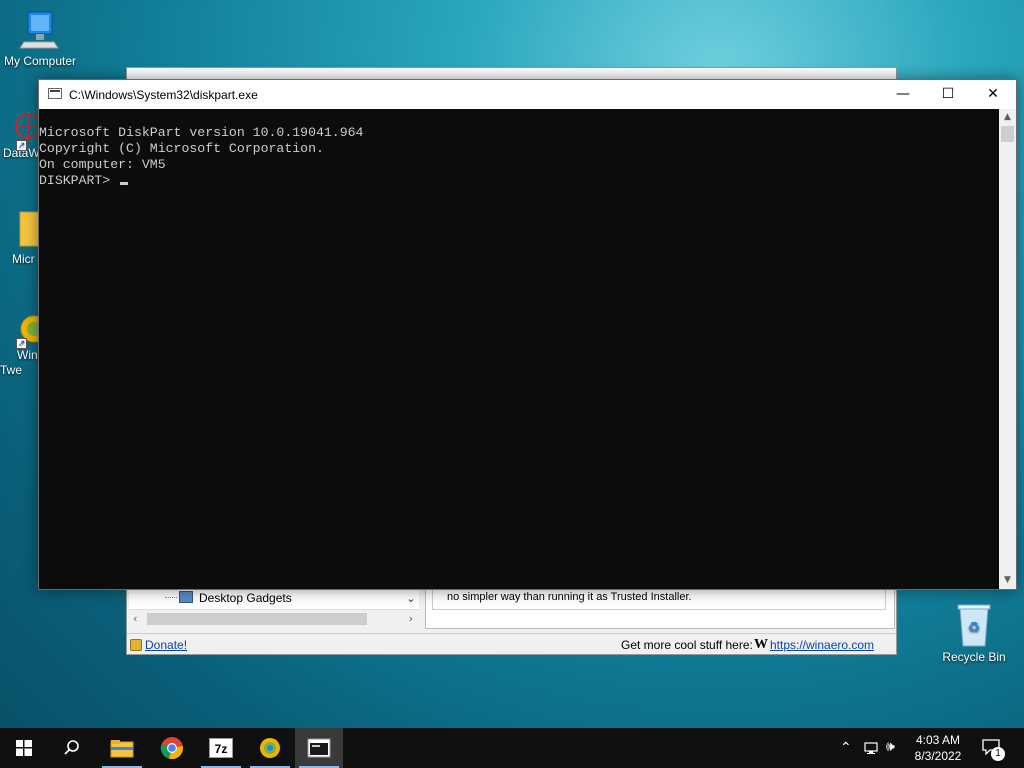  I want to click on console-prompt: DISKPART>, so click(79, 180).